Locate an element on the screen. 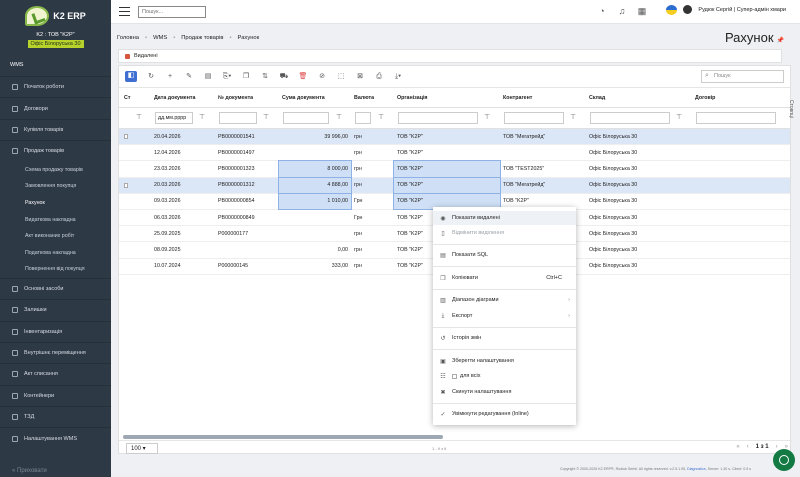  hamburger-menu-icon is located at coordinates (124, 11).